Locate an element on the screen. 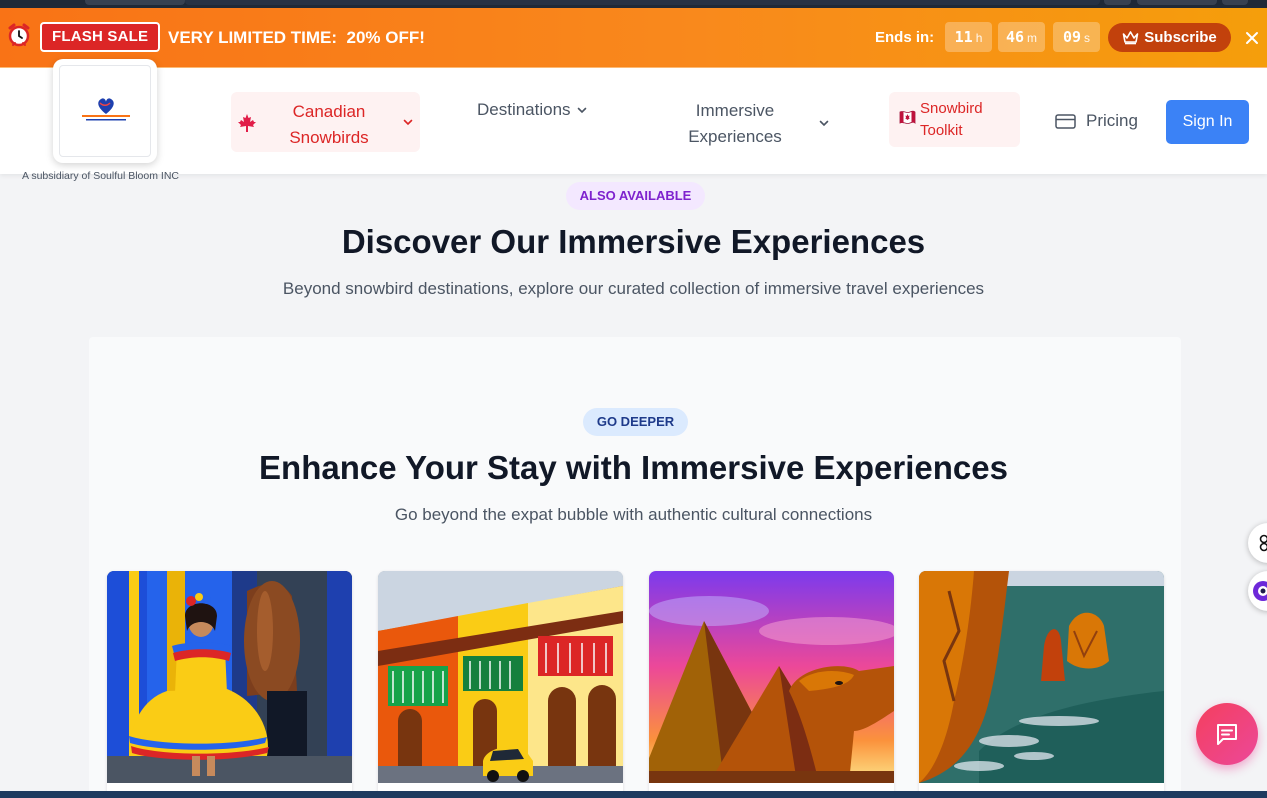  browser-top-strip is located at coordinates (633, 4).